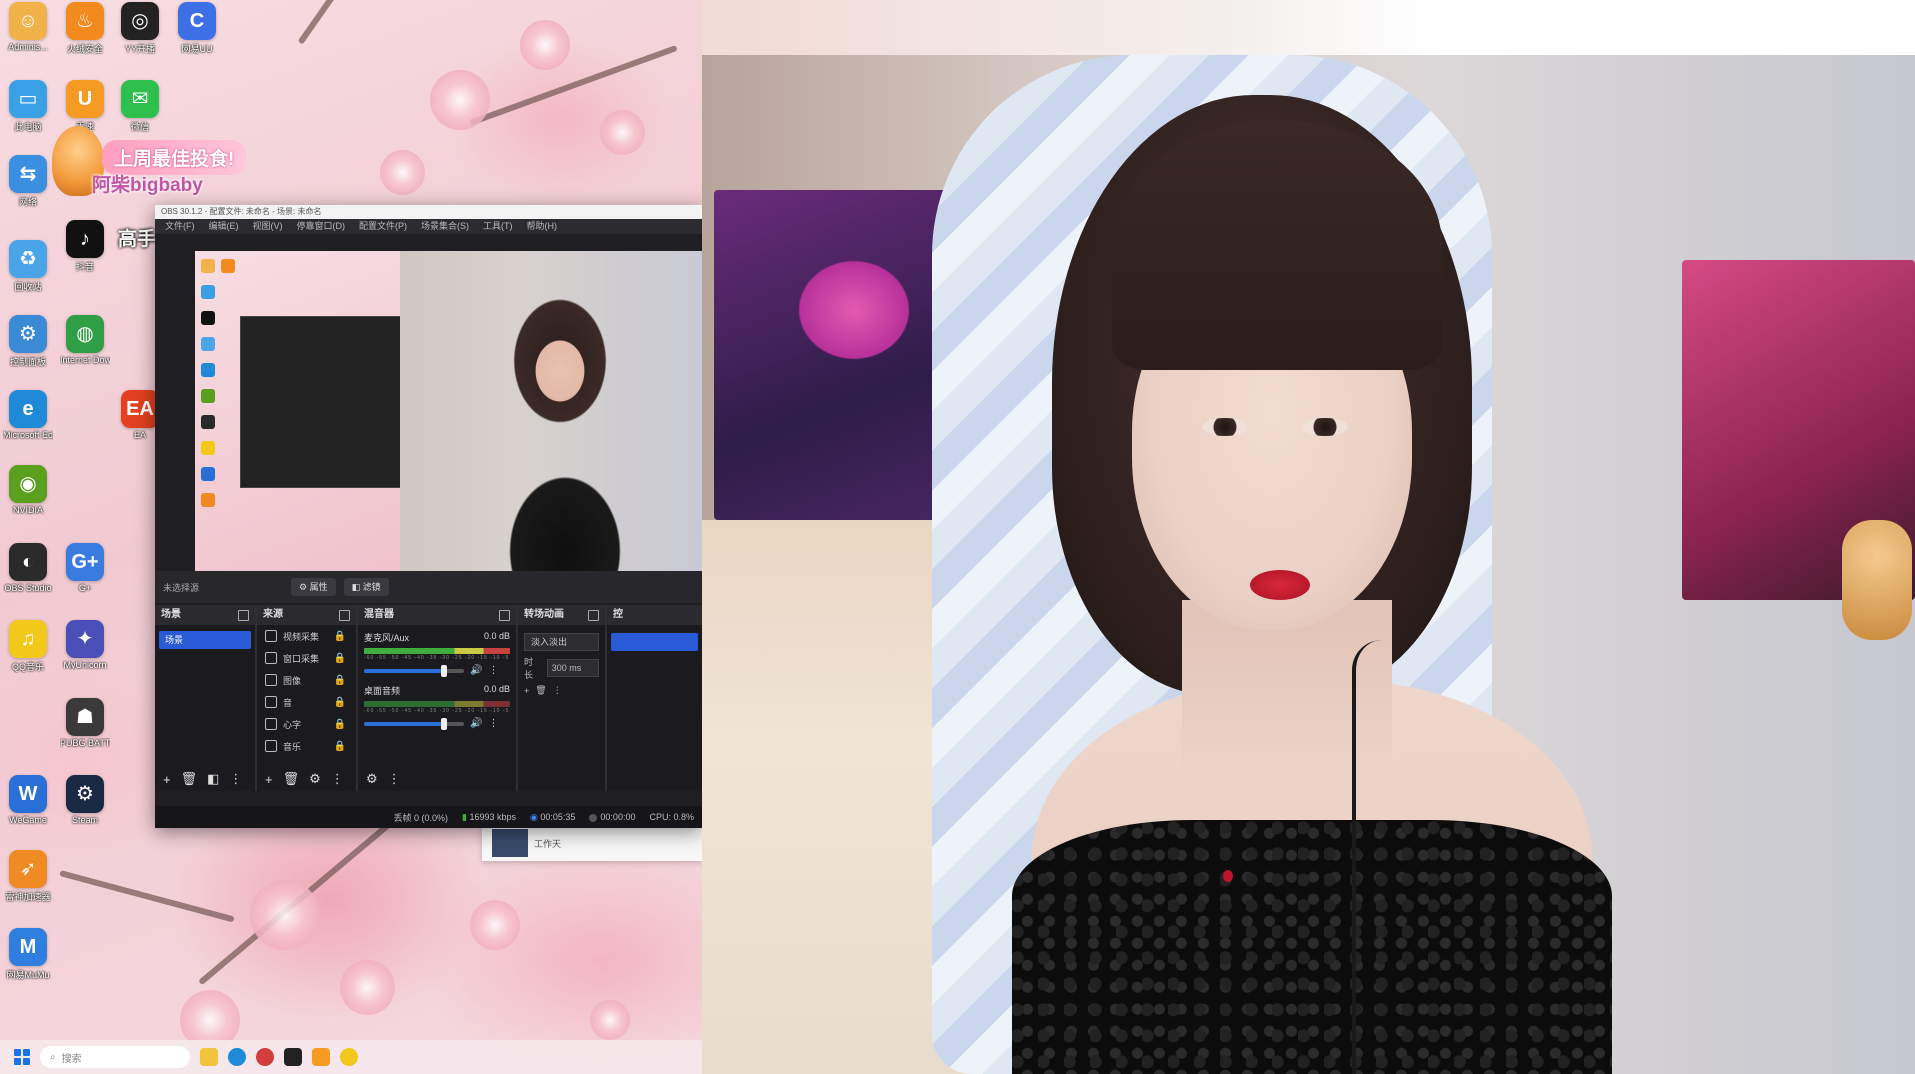 This screenshot has width=1915, height=1074. I want to click on desktop-icon-mumu: M 网易MuMu, so click(28, 954).